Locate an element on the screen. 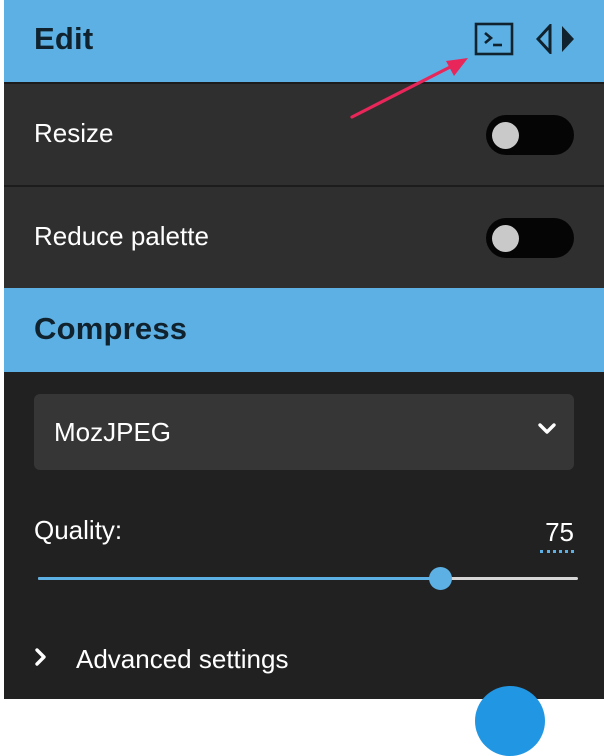  codec-select: MozJPEG is located at coordinates (304, 432).